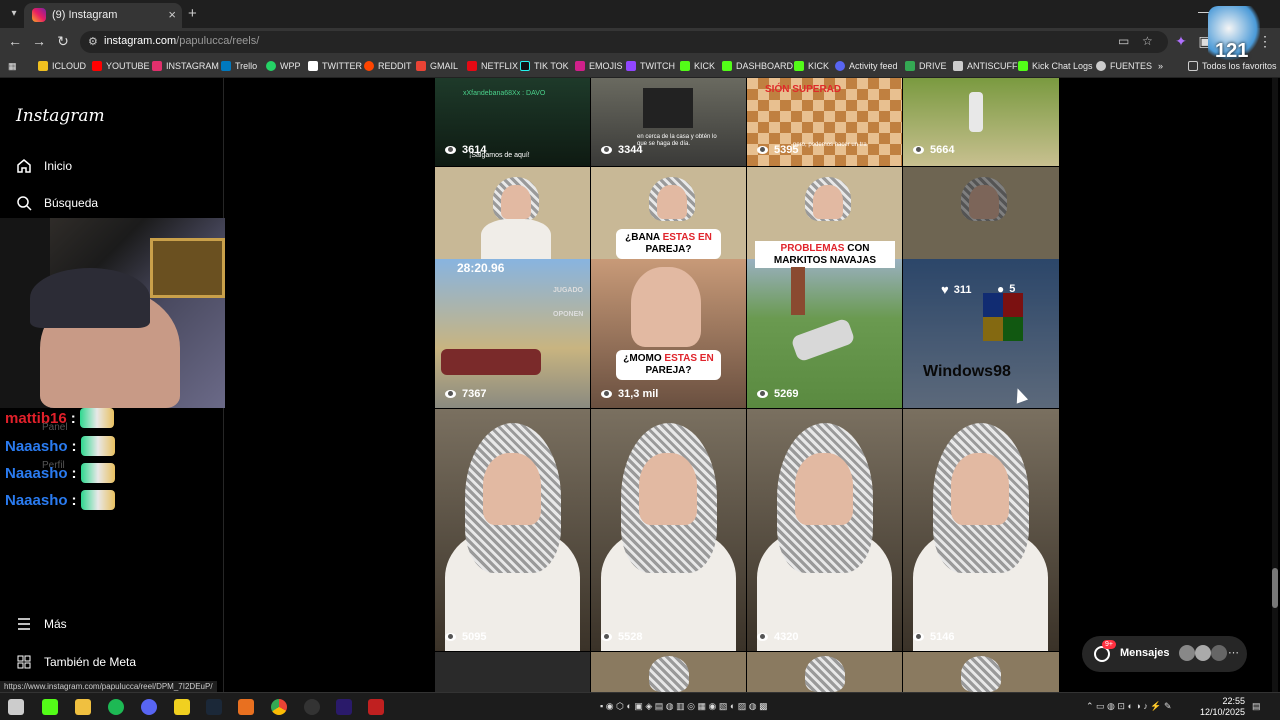  What do you see at coordinates (981, 122) in the screenshot?
I see `reel-tile: 5664` at bounding box center [981, 122].